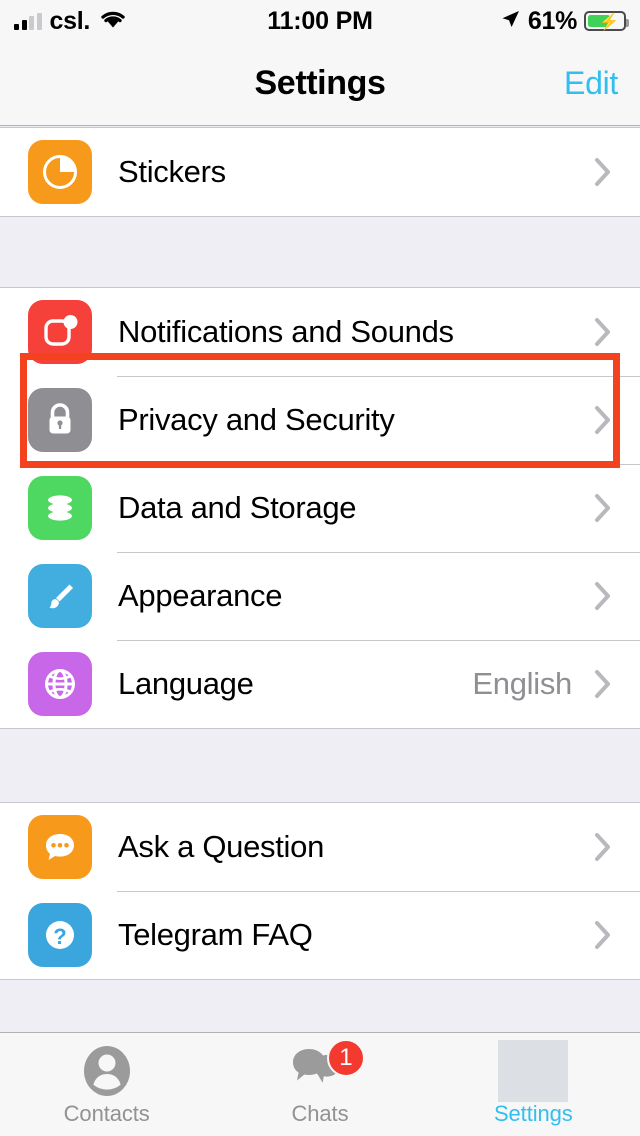 This screenshot has height=1136, width=640. I want to click on clock-label: 11:00 PM, so click(320, 20).